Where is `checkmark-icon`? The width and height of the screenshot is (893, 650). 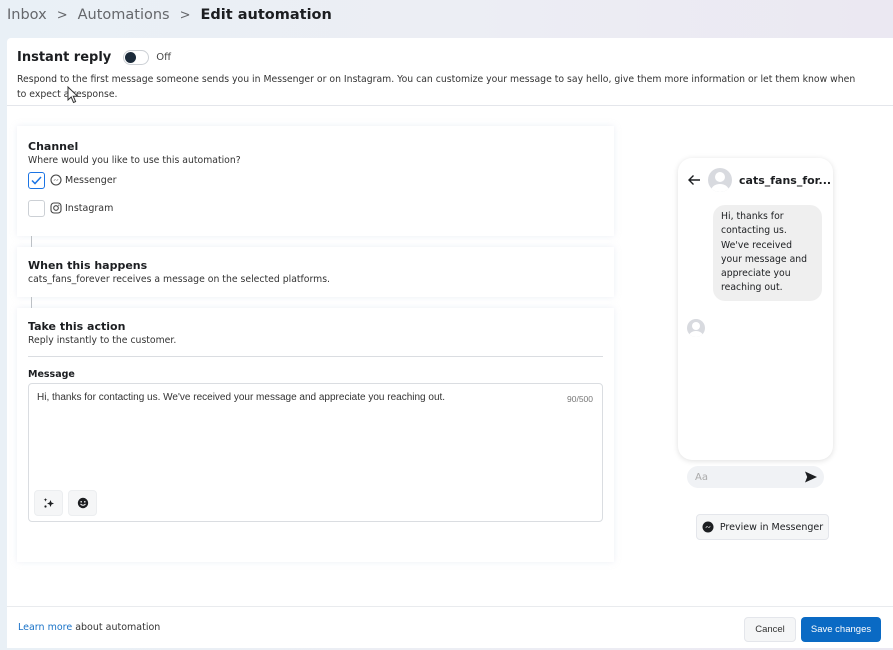
checkmark-icon is located at coordinates (36, 180).